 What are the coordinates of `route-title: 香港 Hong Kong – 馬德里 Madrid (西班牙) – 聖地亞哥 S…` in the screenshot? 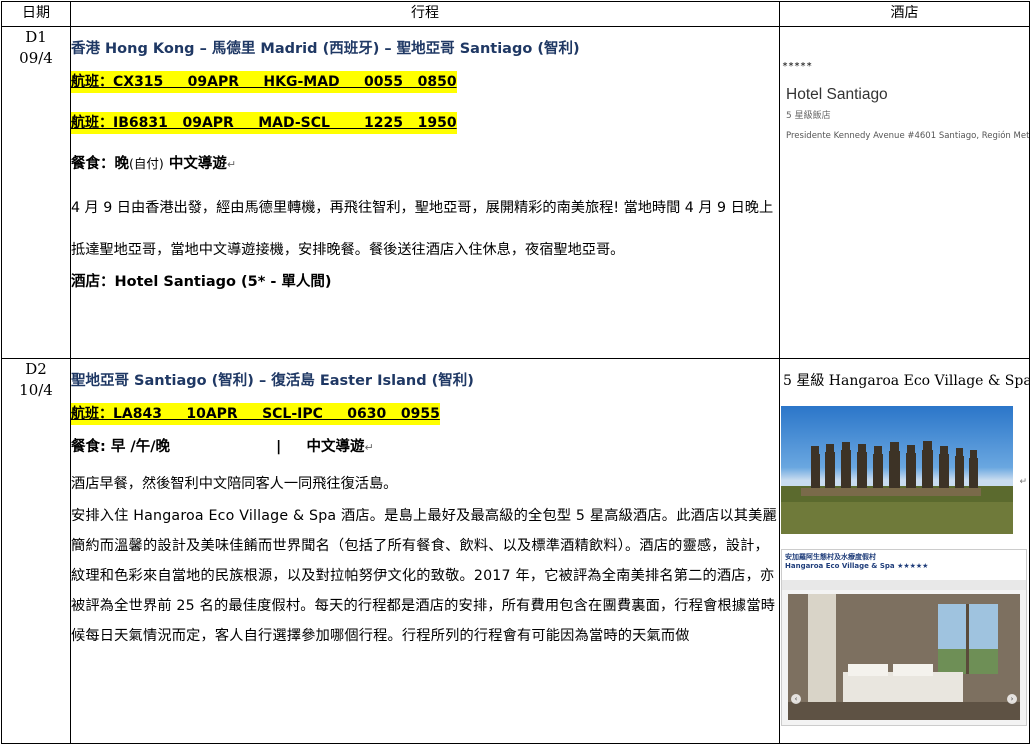 It's located at (325, 49).